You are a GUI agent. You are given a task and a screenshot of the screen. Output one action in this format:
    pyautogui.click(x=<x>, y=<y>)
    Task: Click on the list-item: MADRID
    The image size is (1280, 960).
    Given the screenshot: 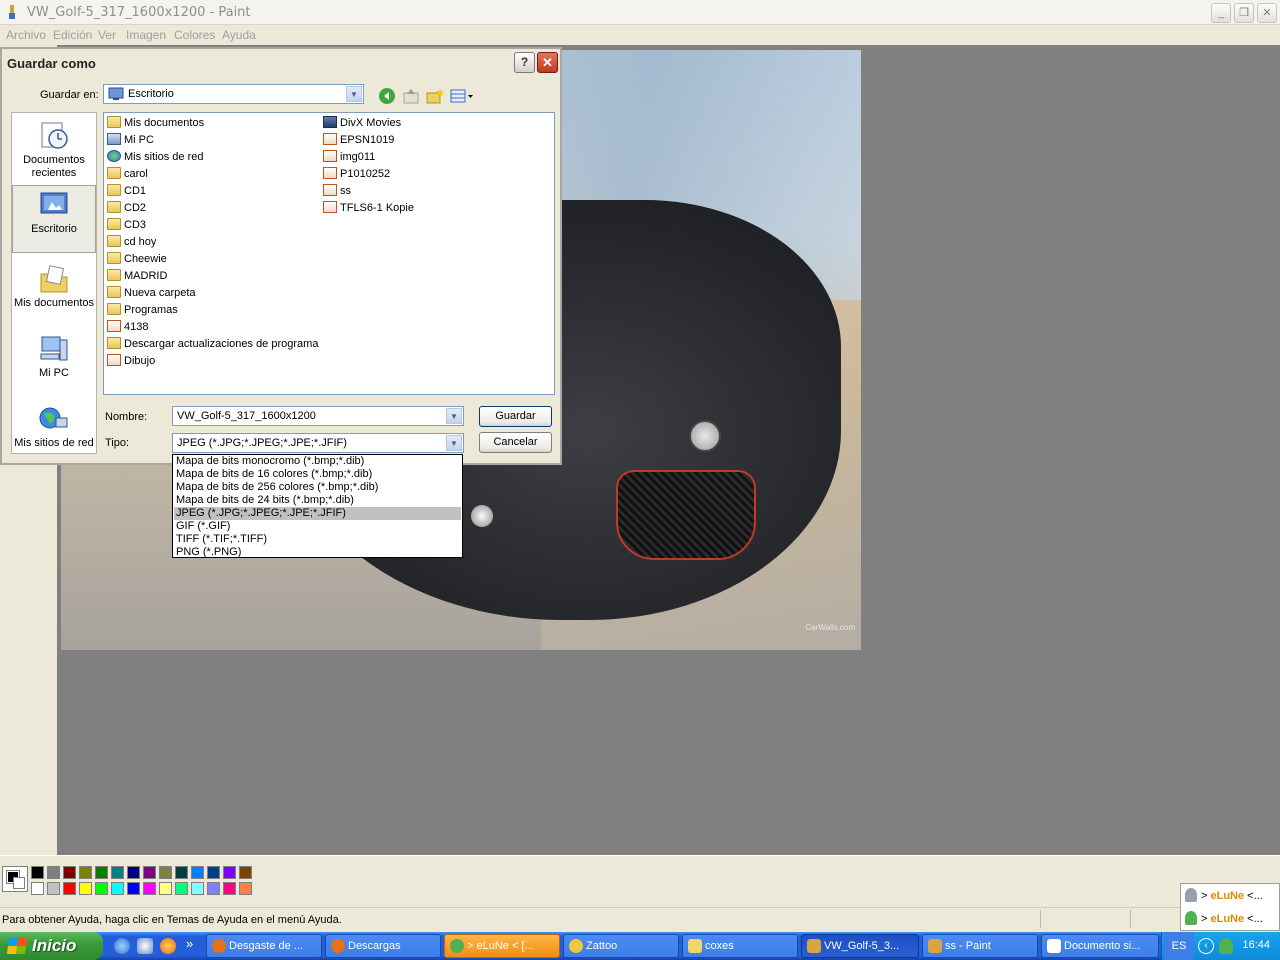 What is the action you would take?
    pyautogui.click(x=137, y=276)
    